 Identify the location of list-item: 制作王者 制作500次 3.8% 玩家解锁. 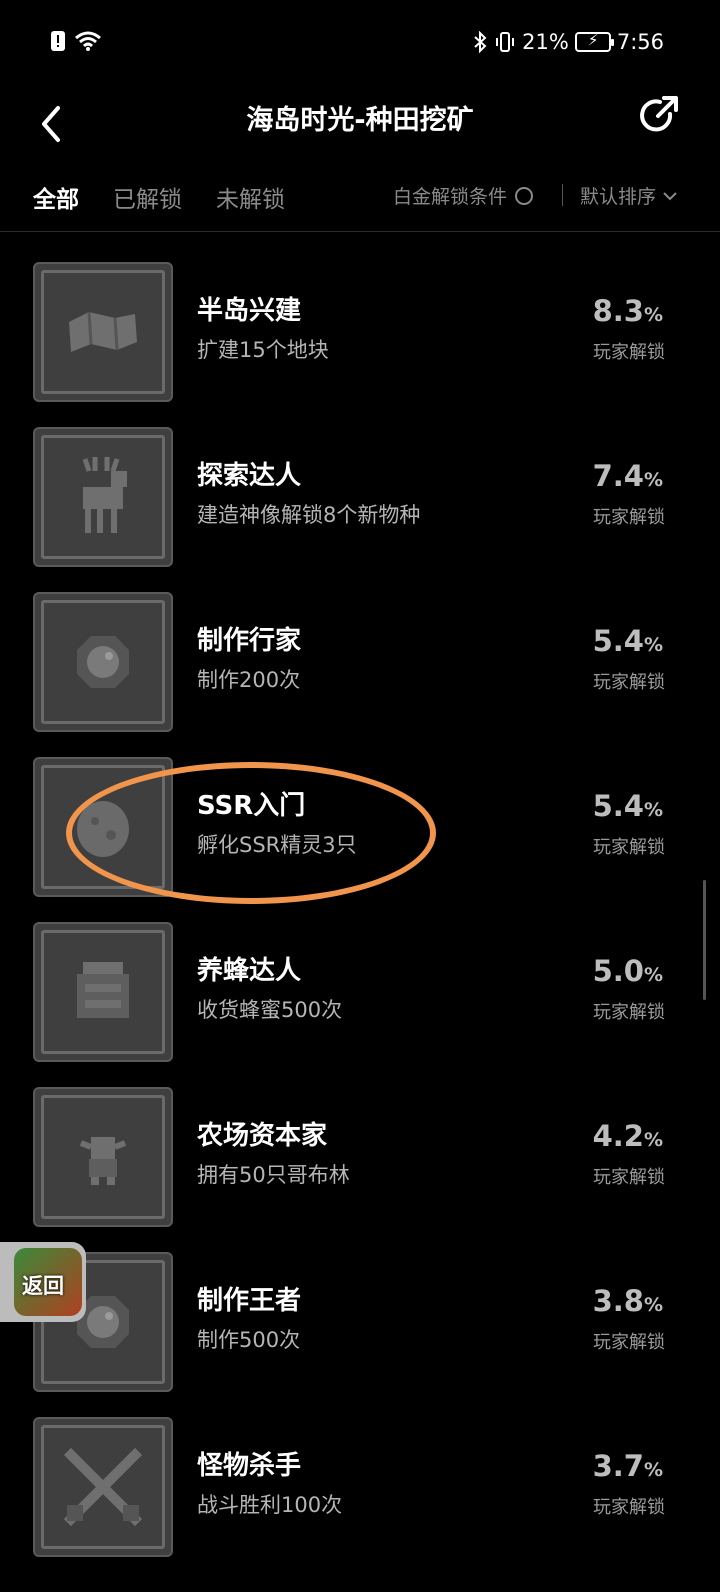
(360, 1307).